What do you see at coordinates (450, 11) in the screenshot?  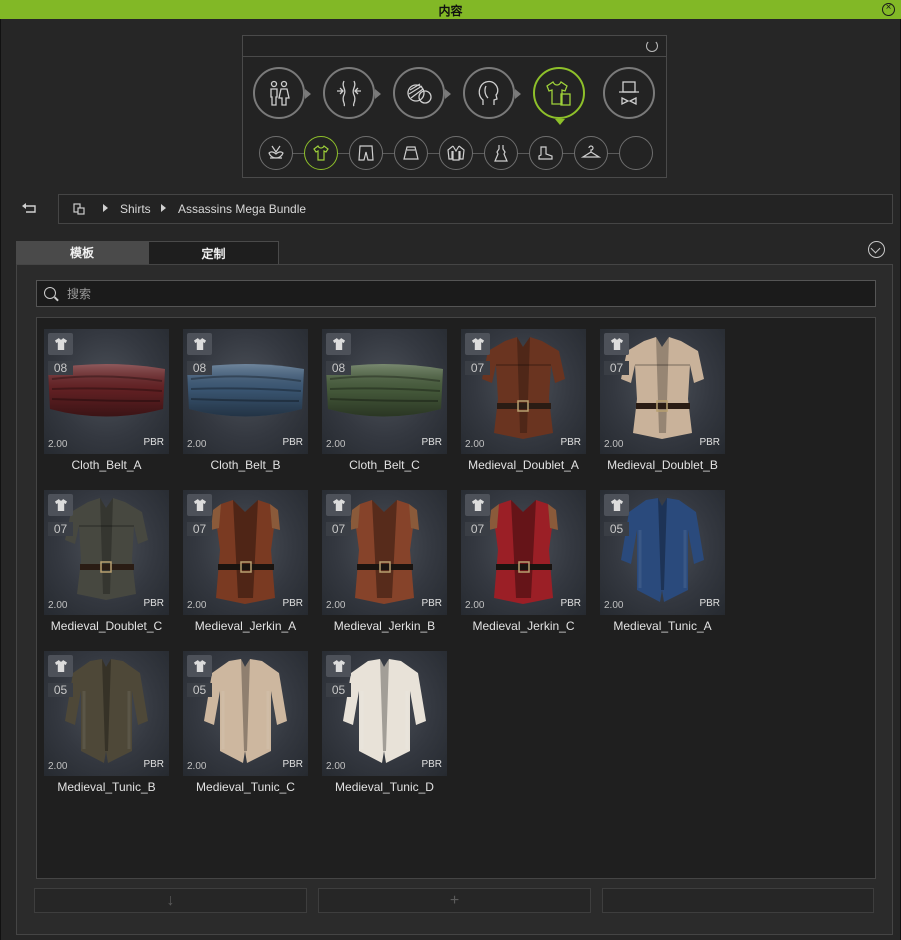 I see `window-title: 内容` at bounding box center [450, 11].